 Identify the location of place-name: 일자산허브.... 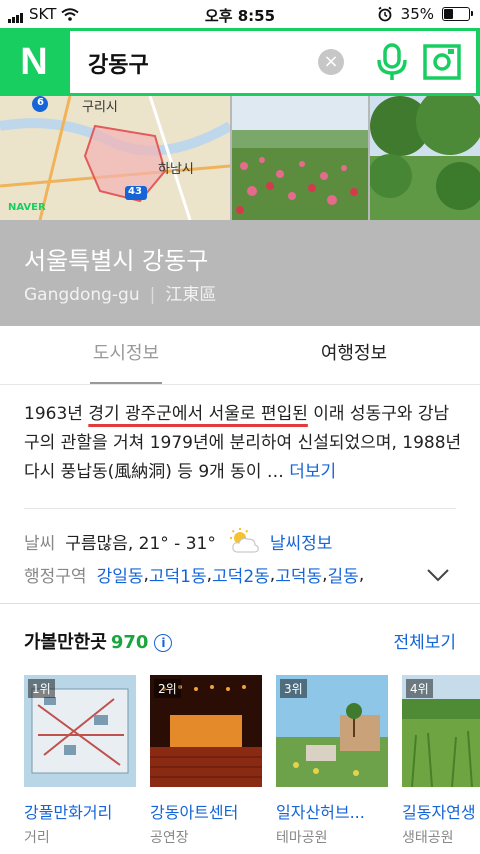
(332, 811).